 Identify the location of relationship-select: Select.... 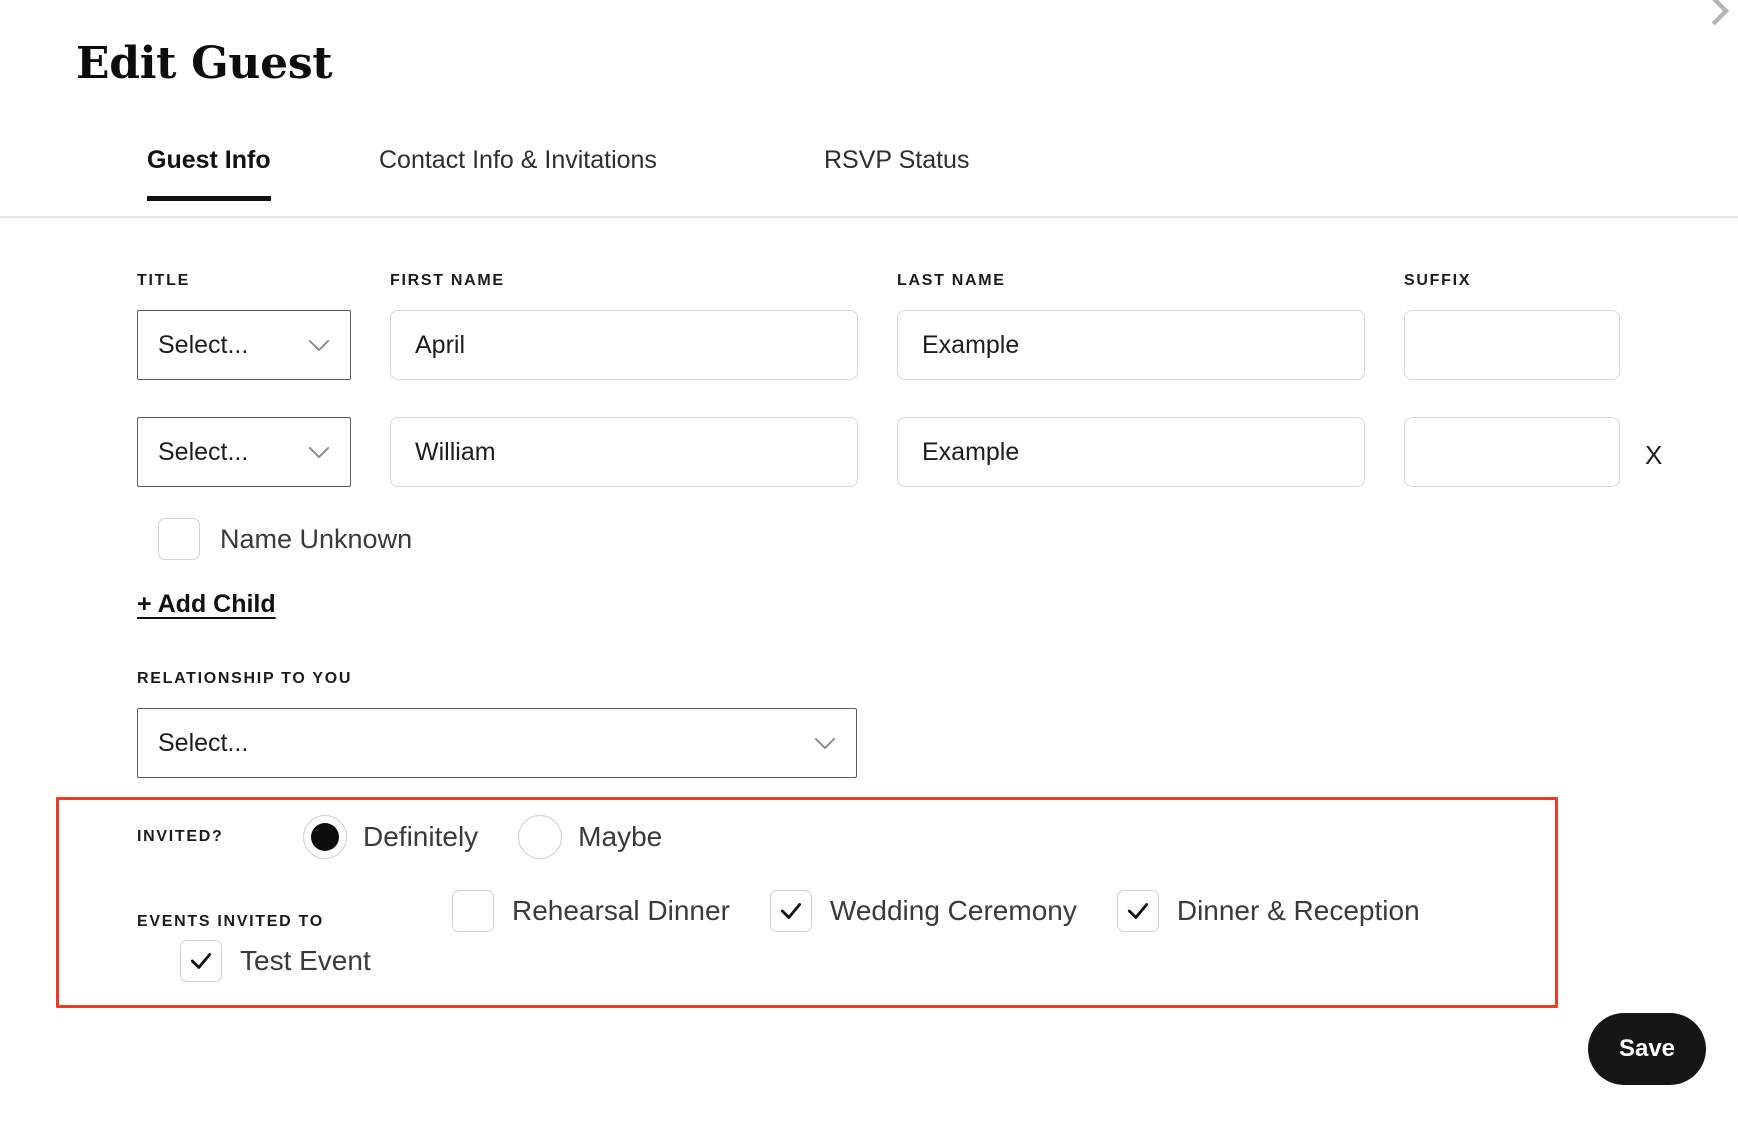
(497, 743).